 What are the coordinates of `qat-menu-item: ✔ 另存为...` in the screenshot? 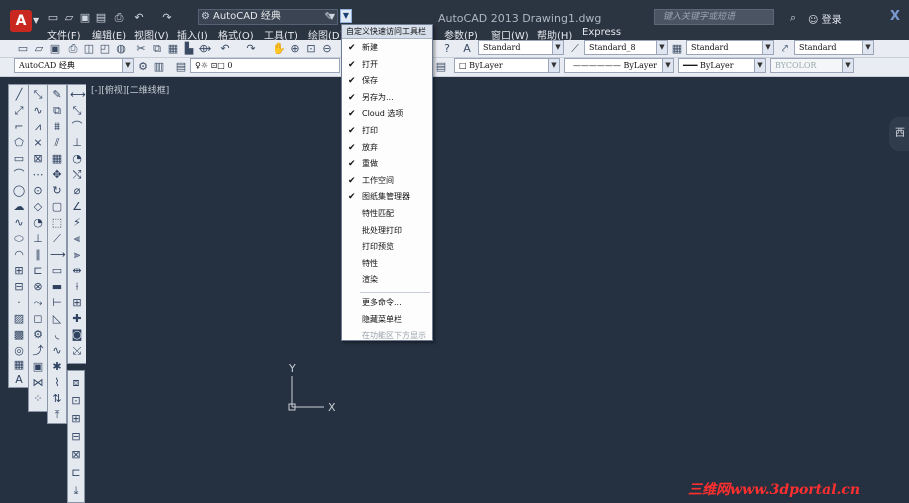 It's located at (387, 98).